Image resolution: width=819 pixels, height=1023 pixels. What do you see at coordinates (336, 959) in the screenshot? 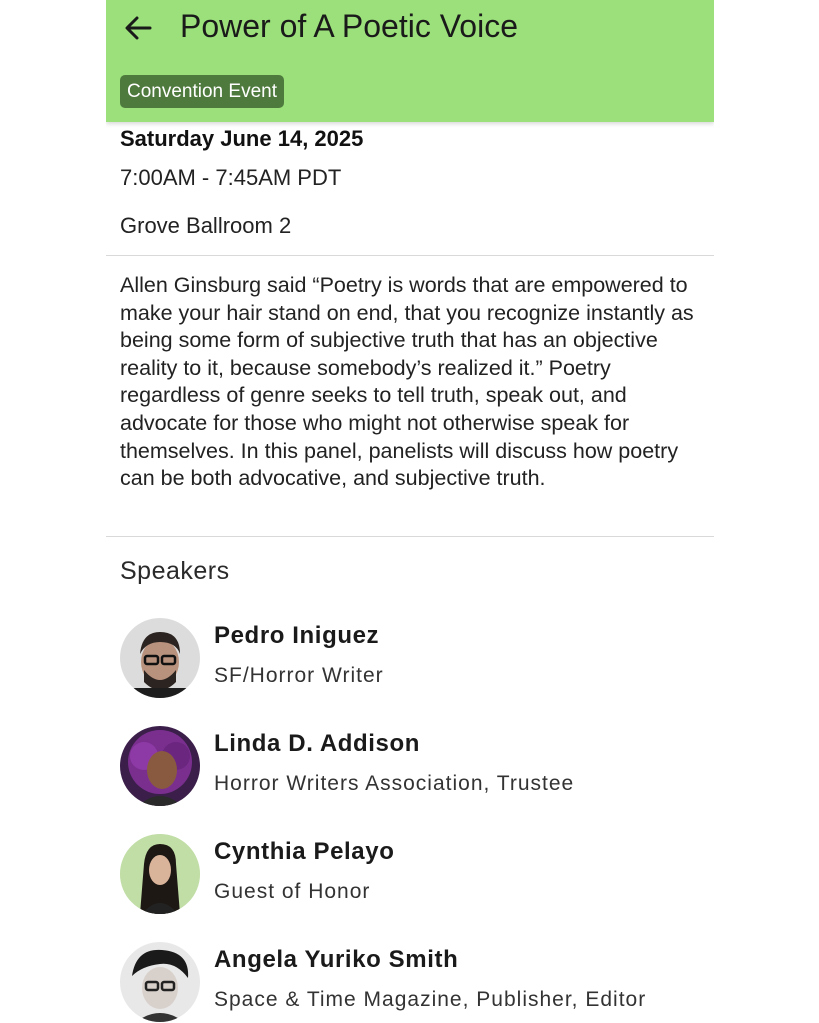
I see `speaker-name: Angela Yuriko Smith` at bounding box center [336, 959].